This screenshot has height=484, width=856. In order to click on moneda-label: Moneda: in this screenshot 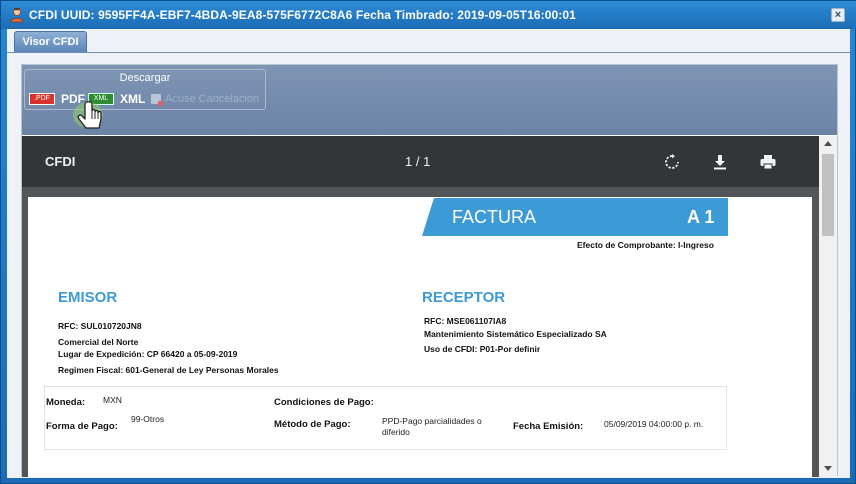, I will do `click(66, 402)`.